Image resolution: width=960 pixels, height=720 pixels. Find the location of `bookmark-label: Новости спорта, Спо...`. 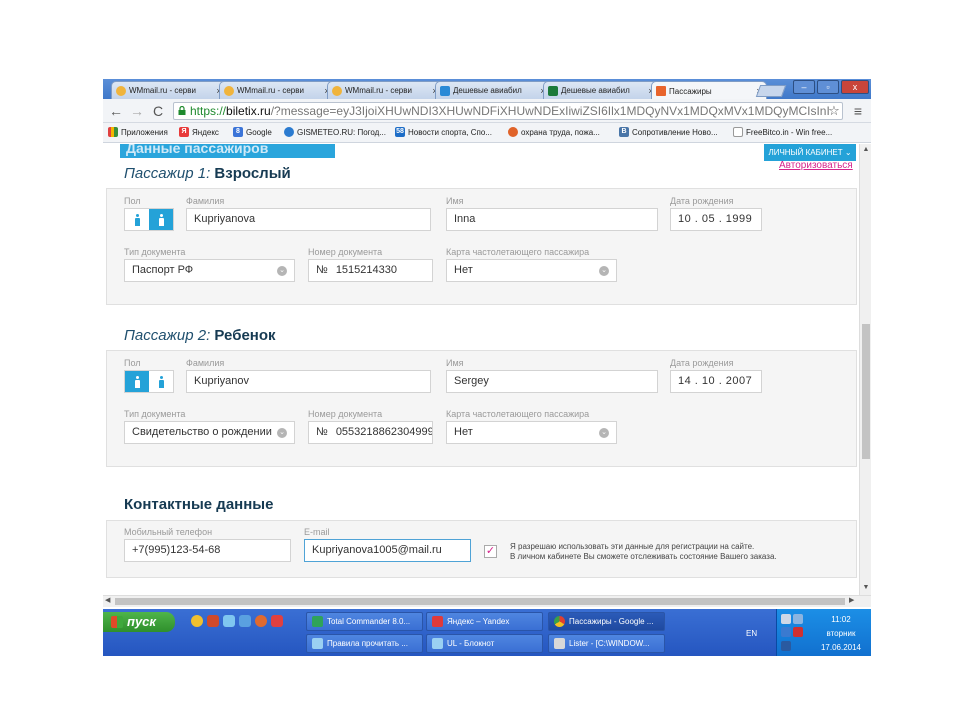

bookmark-label: Новости спорта, Спо... is located at coordinates (450, 132).